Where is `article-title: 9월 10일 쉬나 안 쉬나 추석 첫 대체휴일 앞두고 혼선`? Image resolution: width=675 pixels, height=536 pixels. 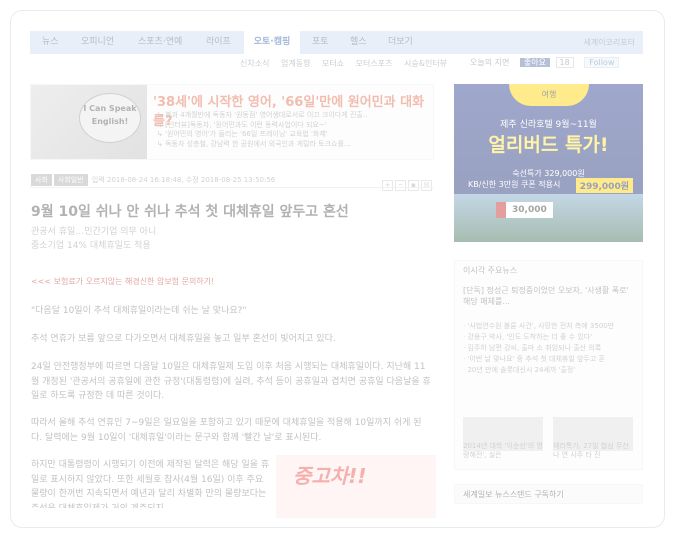
article-title: 9월 10일 쉬나 안 쉬나 추석 첫 대체휴일 앞두고 혼선 is located at coordinates (190, 212).